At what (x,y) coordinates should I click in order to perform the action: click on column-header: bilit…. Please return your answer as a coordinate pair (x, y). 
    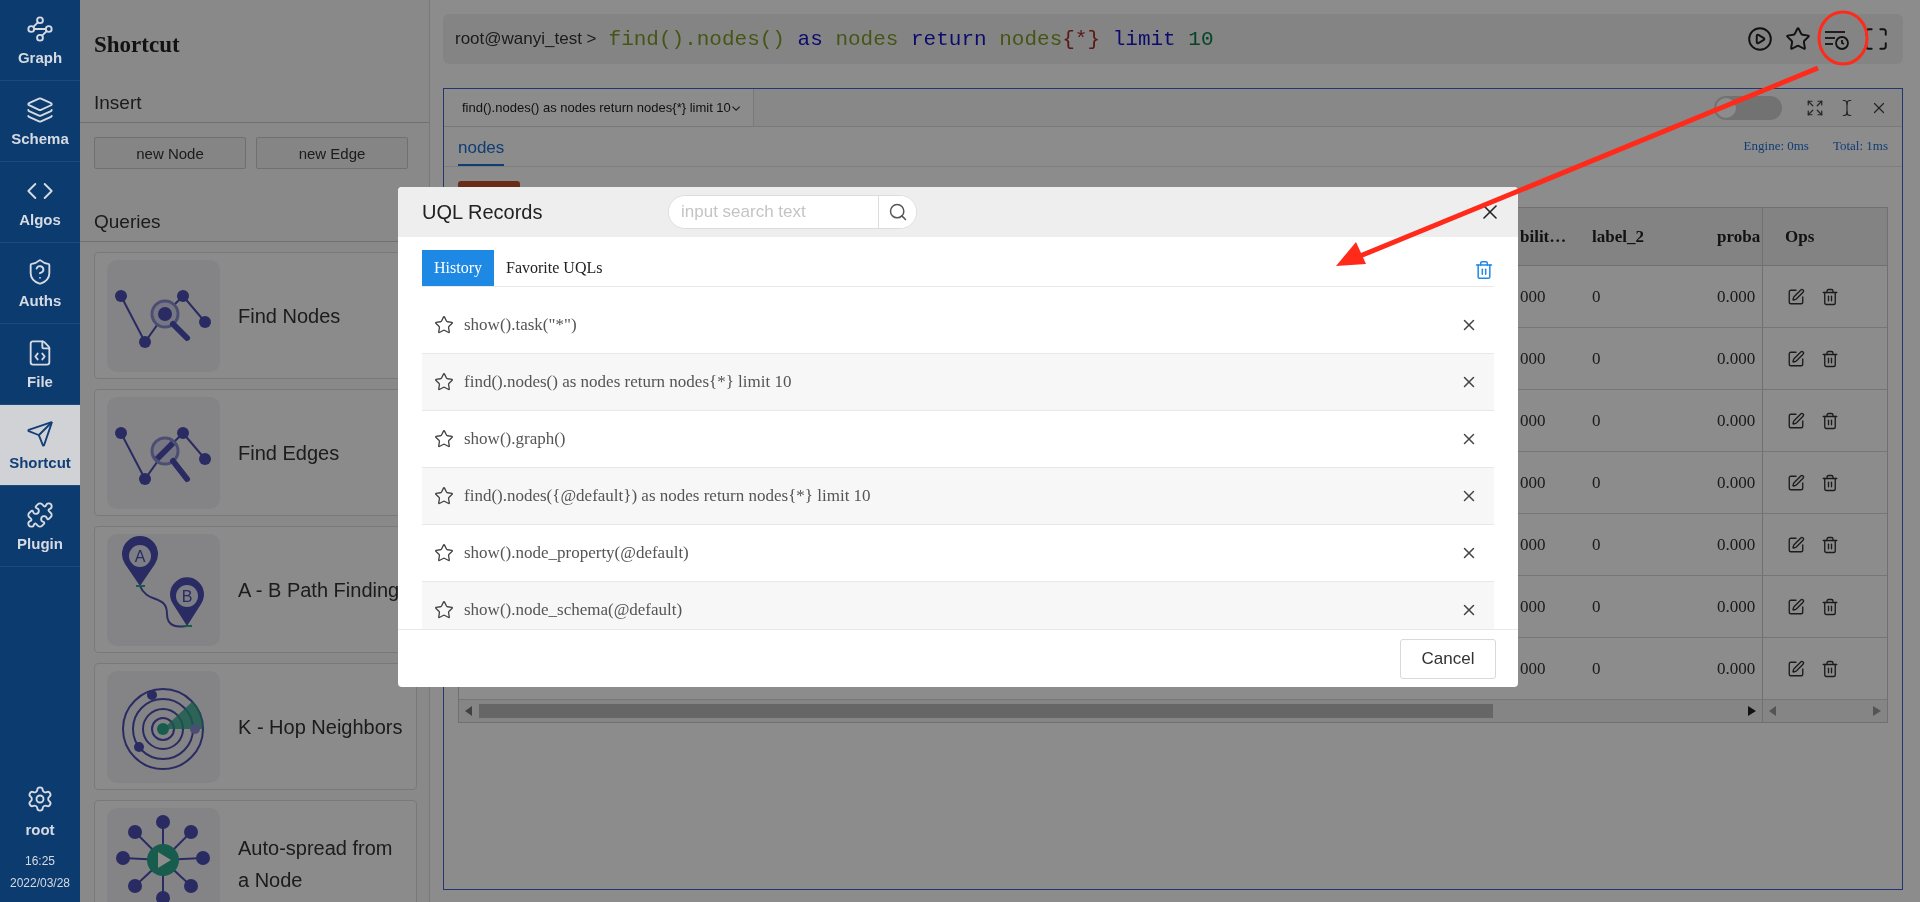
    Looking at the image, I should click on (1551, 237).